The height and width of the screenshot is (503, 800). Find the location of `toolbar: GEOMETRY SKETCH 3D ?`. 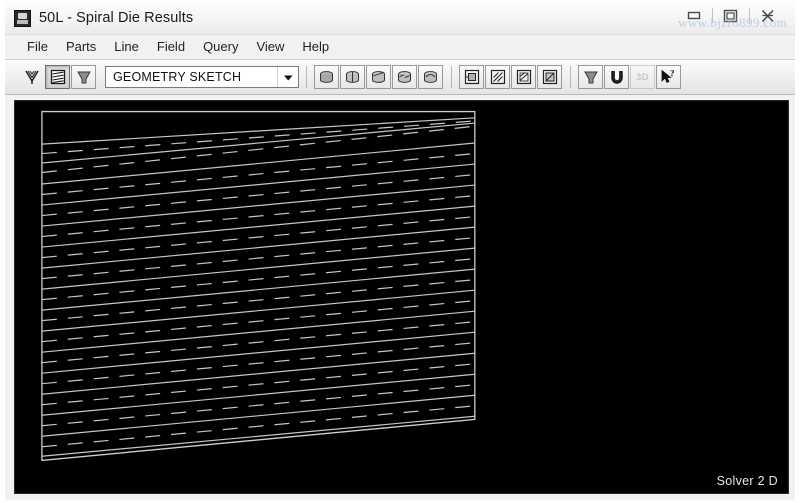

toolbar: GEOMETRY SKETCH 3D ? is located at coordinates (400, 77).